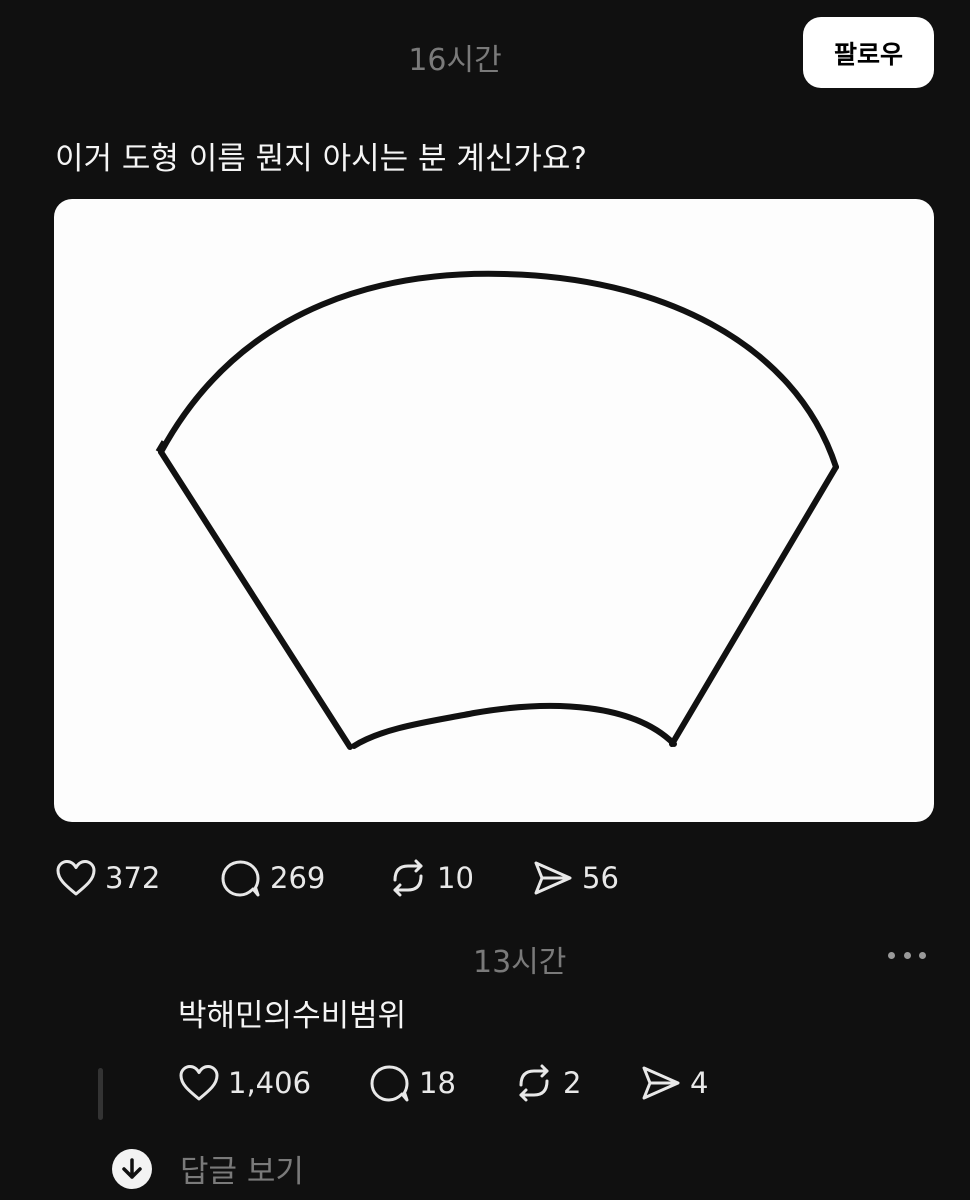 The width and height of the screenshot is (970, 1200). Describe the element at coordinates (321, 159) in the screenshot. I see `post-text: 이거 도형 이름 뭔지 아시는 분 계신가요?` at that location.